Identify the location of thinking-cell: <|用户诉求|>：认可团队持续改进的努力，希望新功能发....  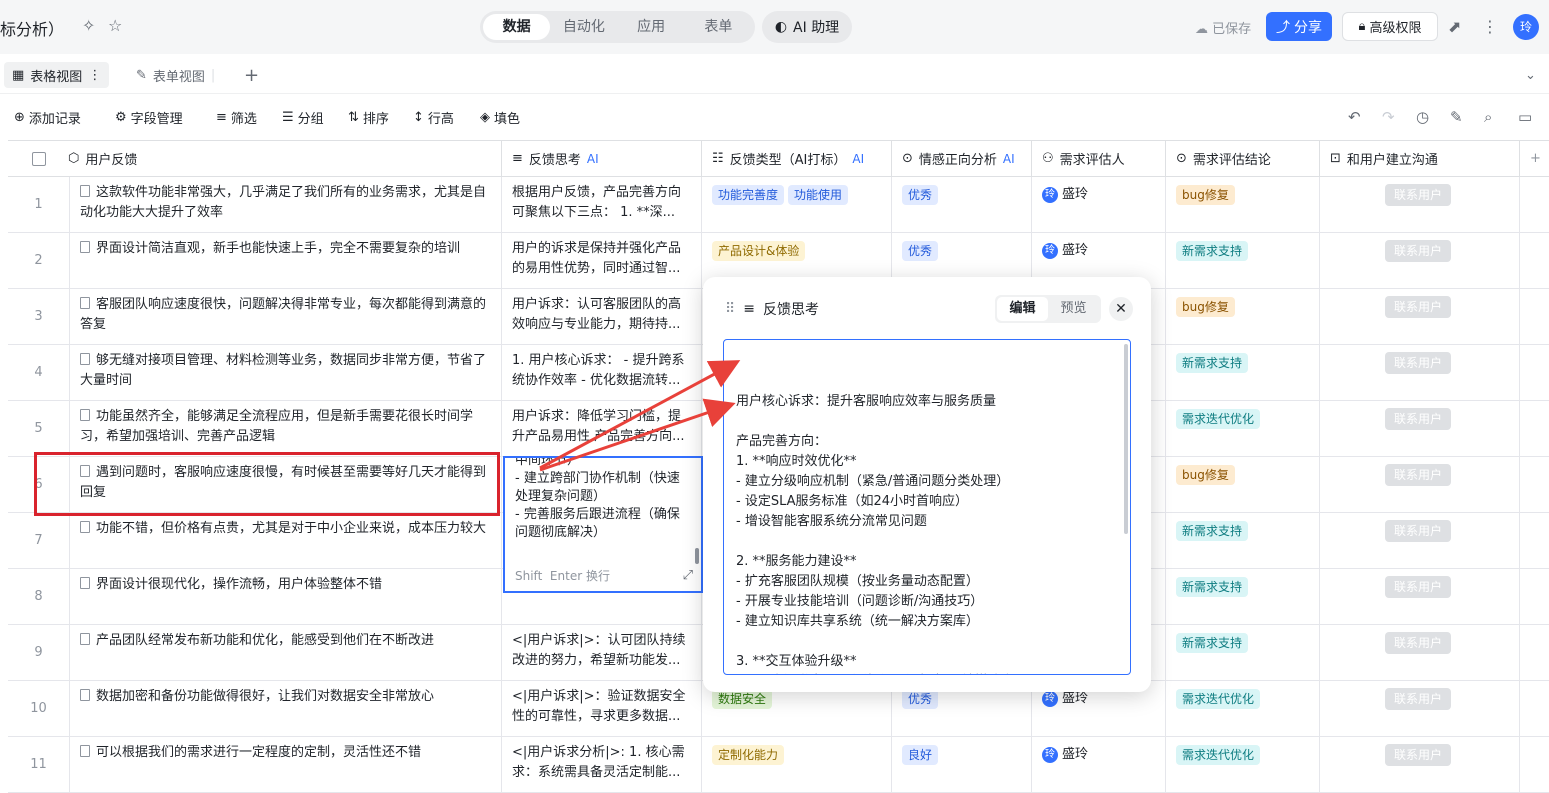
(602, 653).